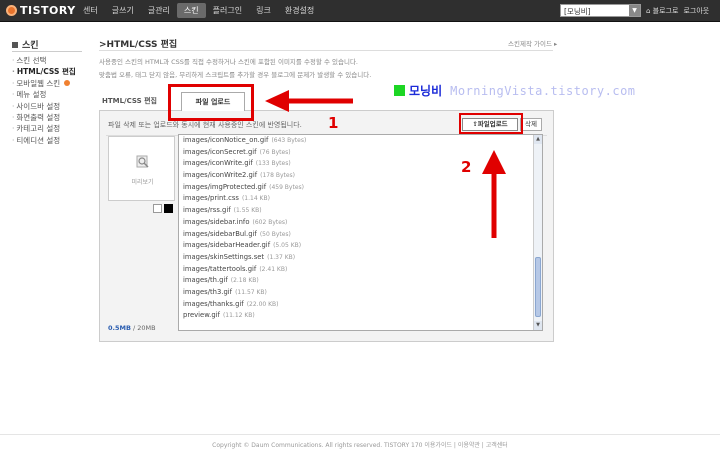 The image size is (720, 456). I want to click on magnifier-icon, so click(142, 161).